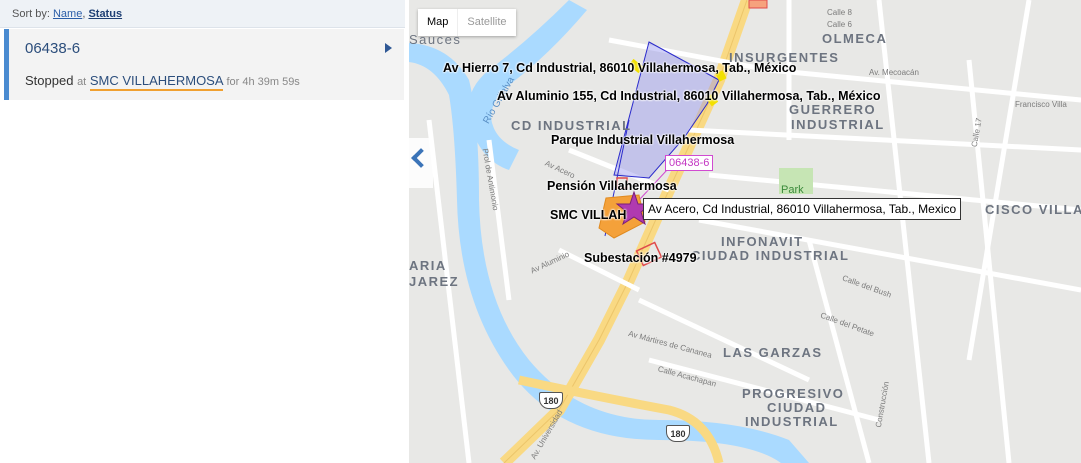 This screenshot has height=463, width=1081. I want to click on collapse-panel-button, so click(421, 163).